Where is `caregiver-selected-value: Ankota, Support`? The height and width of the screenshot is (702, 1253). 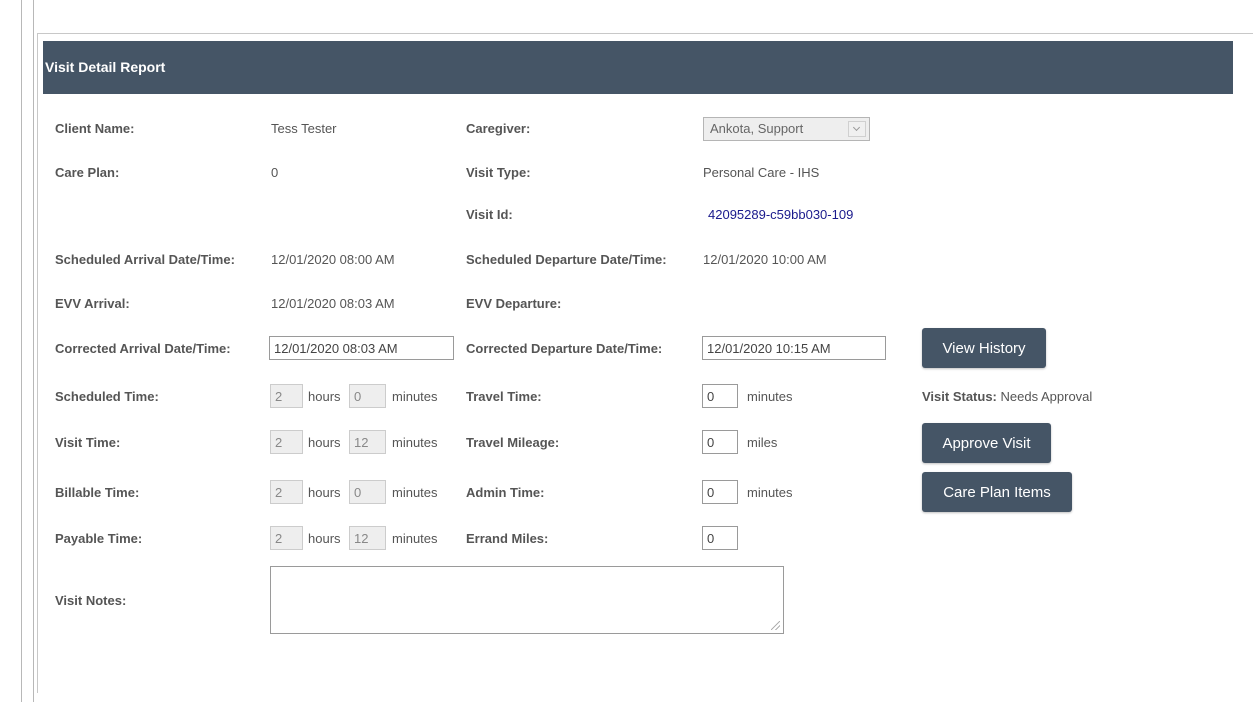 caregiver-selected-value: Ankota, Support is located at coordinates (757, 128).